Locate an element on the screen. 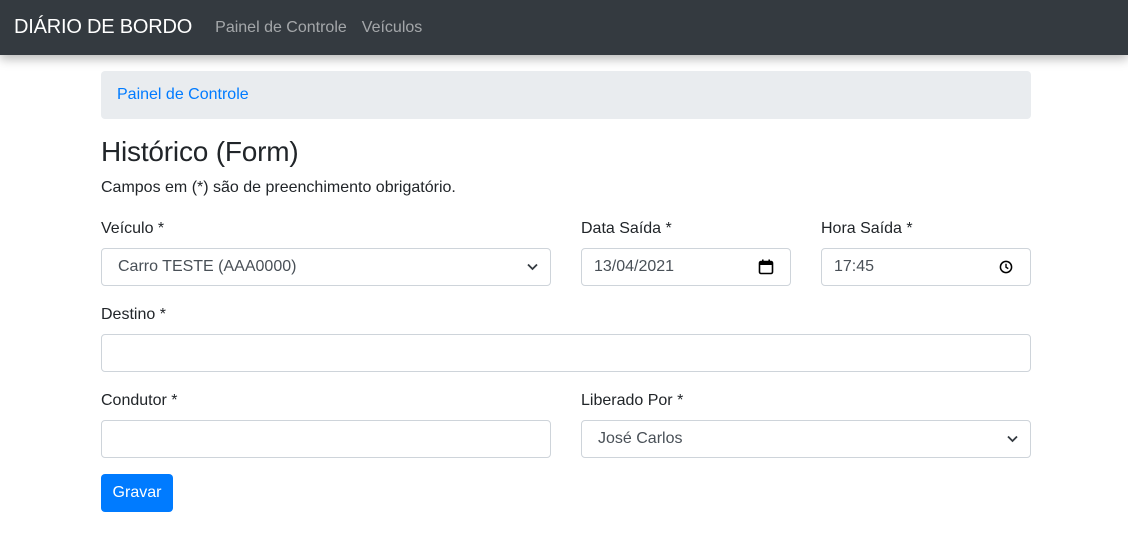 Image resolution: width=1128 pixels, height=543 pixels. data-saida-label: Data Saída * is located at coordinates (626, 228).